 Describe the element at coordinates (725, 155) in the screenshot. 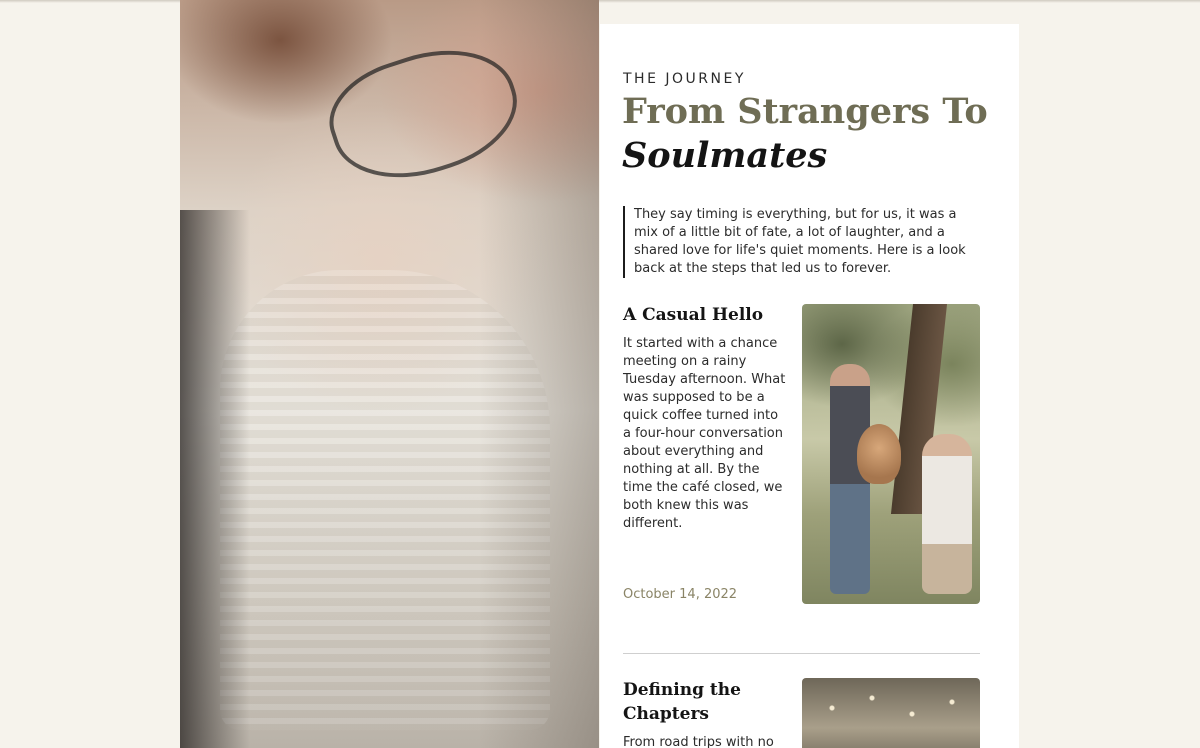

I see `headline-line-2: Soulmates` at that location.